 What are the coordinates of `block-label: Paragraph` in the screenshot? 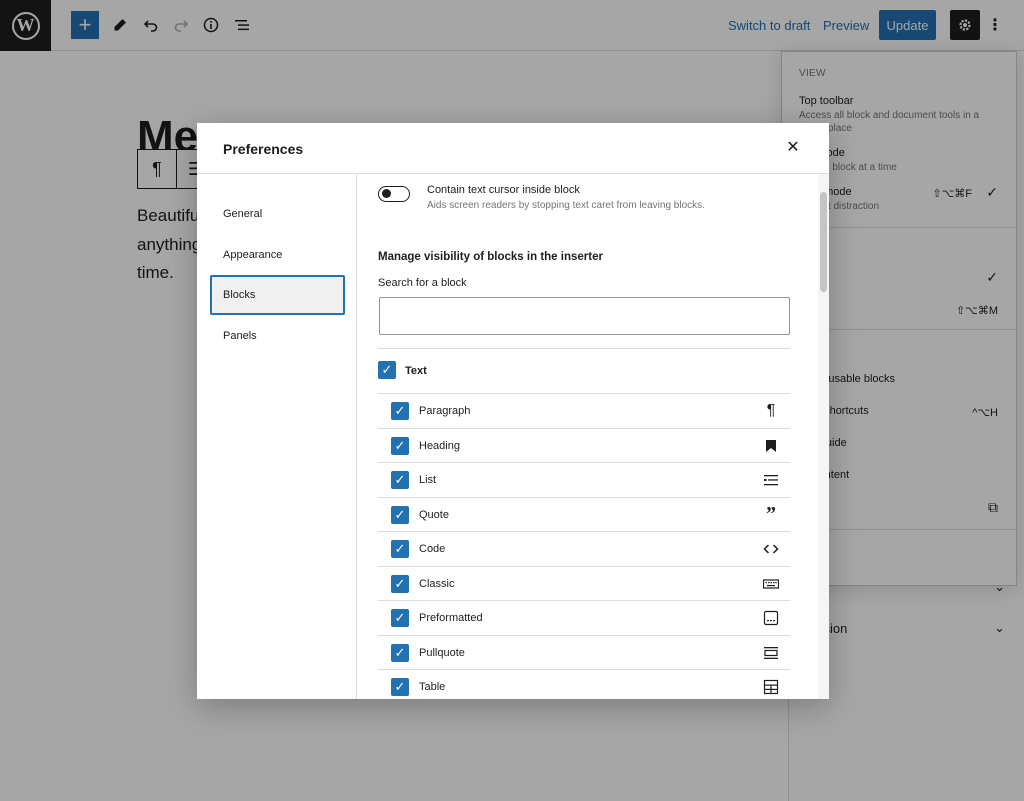 It's located at (445, 411).